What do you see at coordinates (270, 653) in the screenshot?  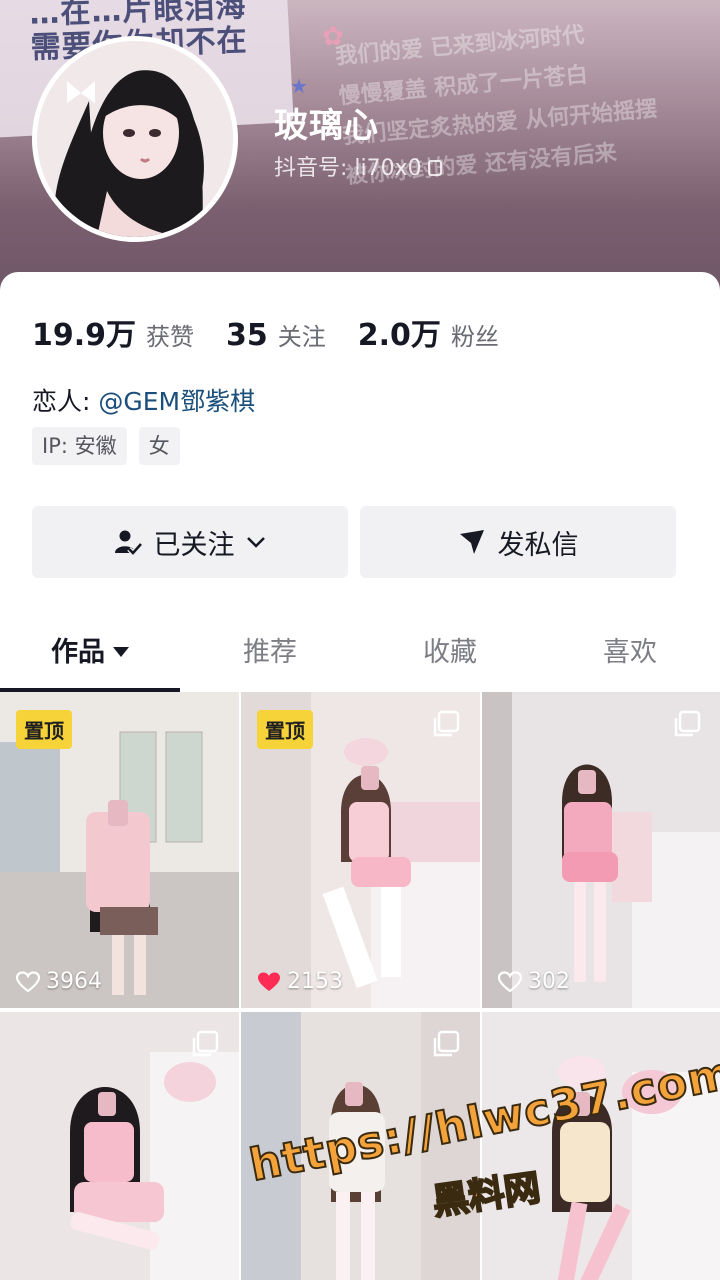 I see `tab-recommended: 推荐` at bounding box center [270, 653].